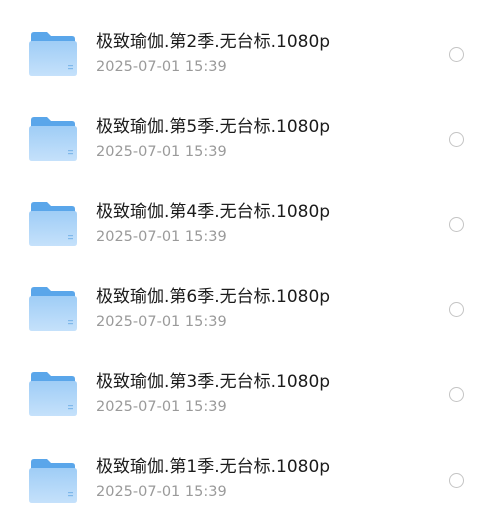 This screenshot has width=500, height=531. I want to click on file-name: 极致瑜伽.第3季.无台标.1080p, so click(213, 382).